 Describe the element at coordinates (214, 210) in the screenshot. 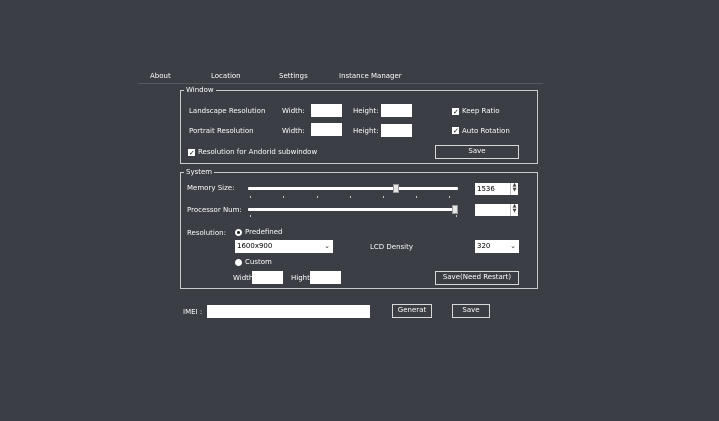

I see `processor-num-label: Processor Num:` at that location.